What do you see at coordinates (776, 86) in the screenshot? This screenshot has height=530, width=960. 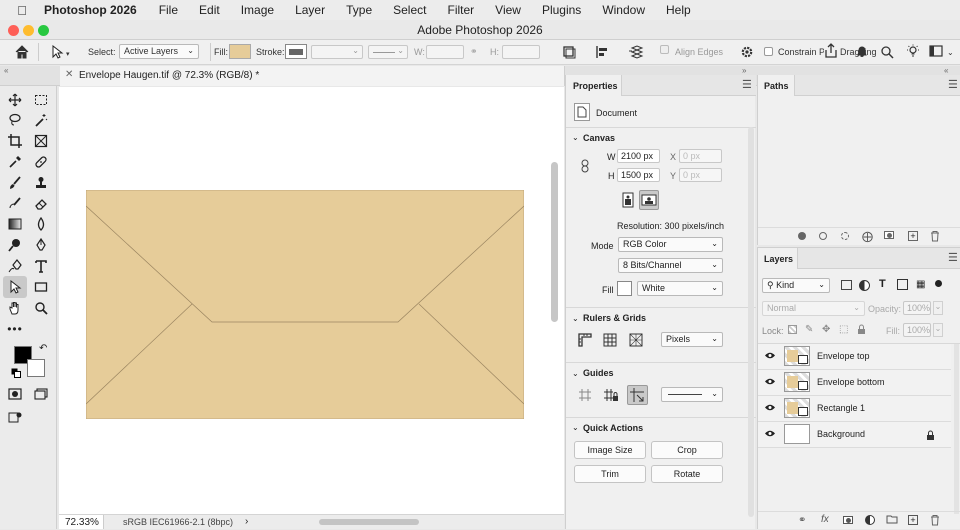 I see `paths-tab: Paths` at bounding box center [776, 86].